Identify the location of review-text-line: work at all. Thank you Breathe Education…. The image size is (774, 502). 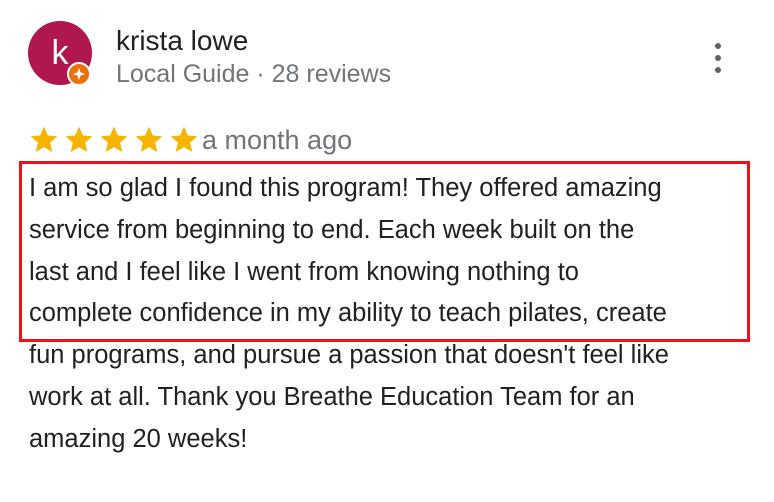
(332, 396).